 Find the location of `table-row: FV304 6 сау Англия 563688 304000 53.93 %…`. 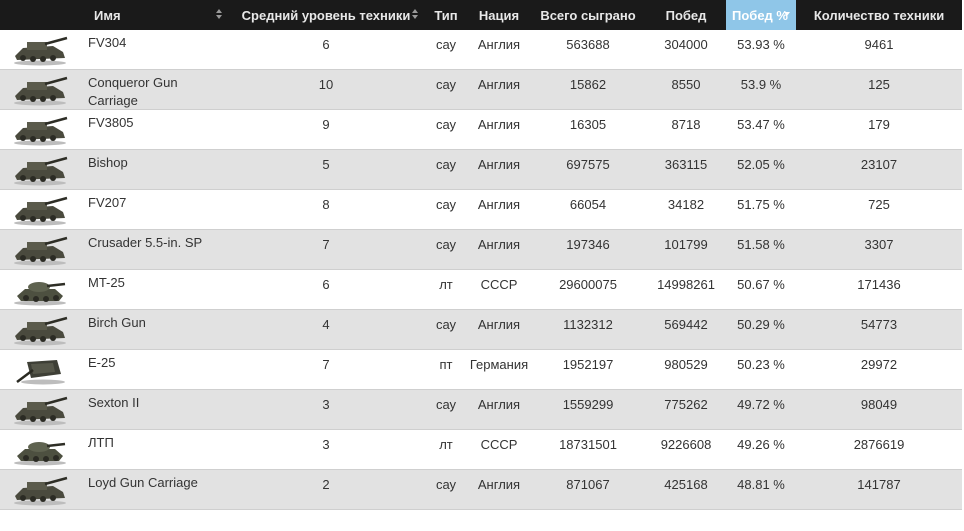

table-row: FV304 6 сау Англия 563688 304000 53.93 %… is located at coordinates (481, 50).